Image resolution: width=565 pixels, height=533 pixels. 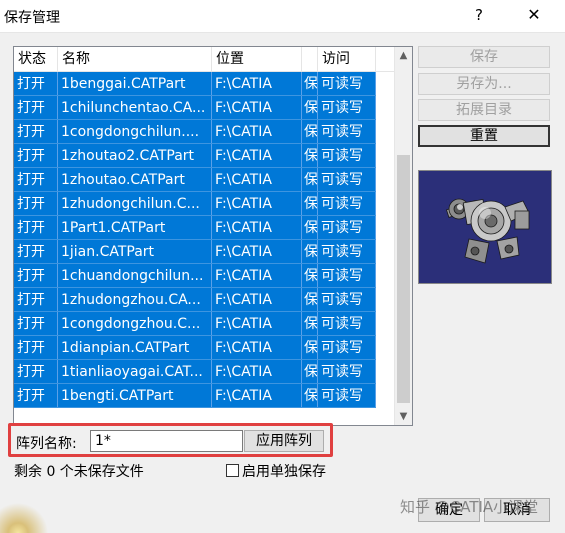 I want to click on table-row: 打开 1zhoutao.CATPart F:\CATIA 保可读写, so click(x=195, y=180).